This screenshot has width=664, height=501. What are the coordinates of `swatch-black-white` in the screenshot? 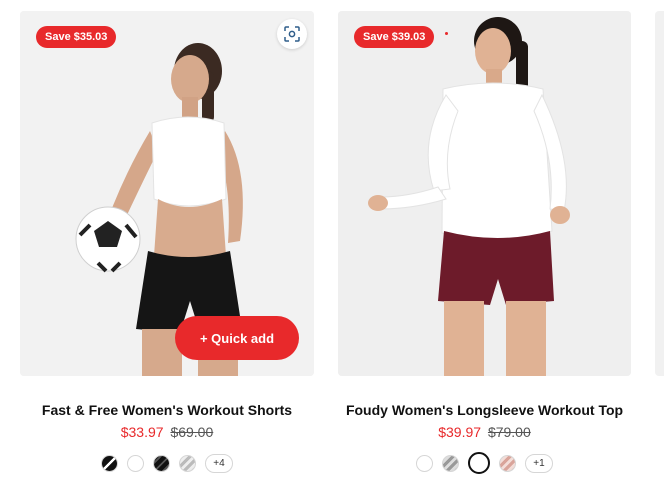 It's located at (110, 463).